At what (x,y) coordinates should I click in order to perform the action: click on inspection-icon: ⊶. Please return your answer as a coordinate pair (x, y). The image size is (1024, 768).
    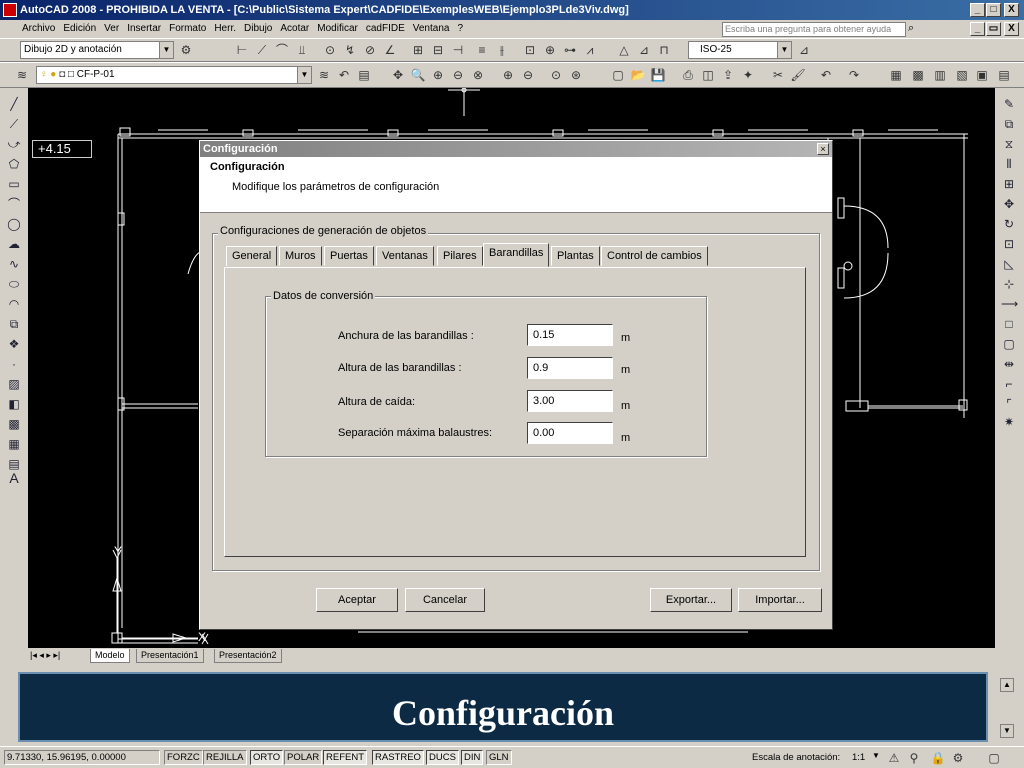
    Looking at the image, I should click on (570, 50).